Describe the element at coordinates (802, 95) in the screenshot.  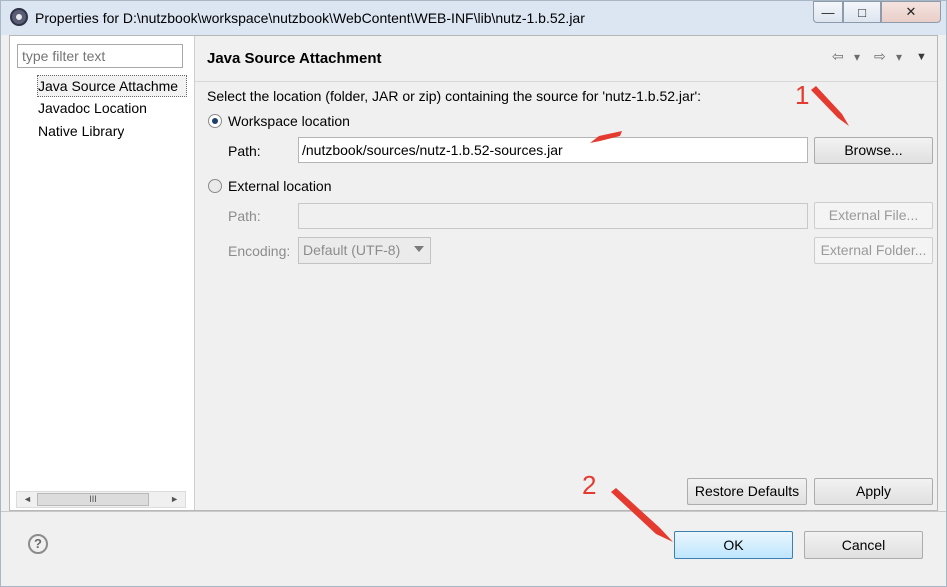
I see `annotation-step-1: 1` at that location.